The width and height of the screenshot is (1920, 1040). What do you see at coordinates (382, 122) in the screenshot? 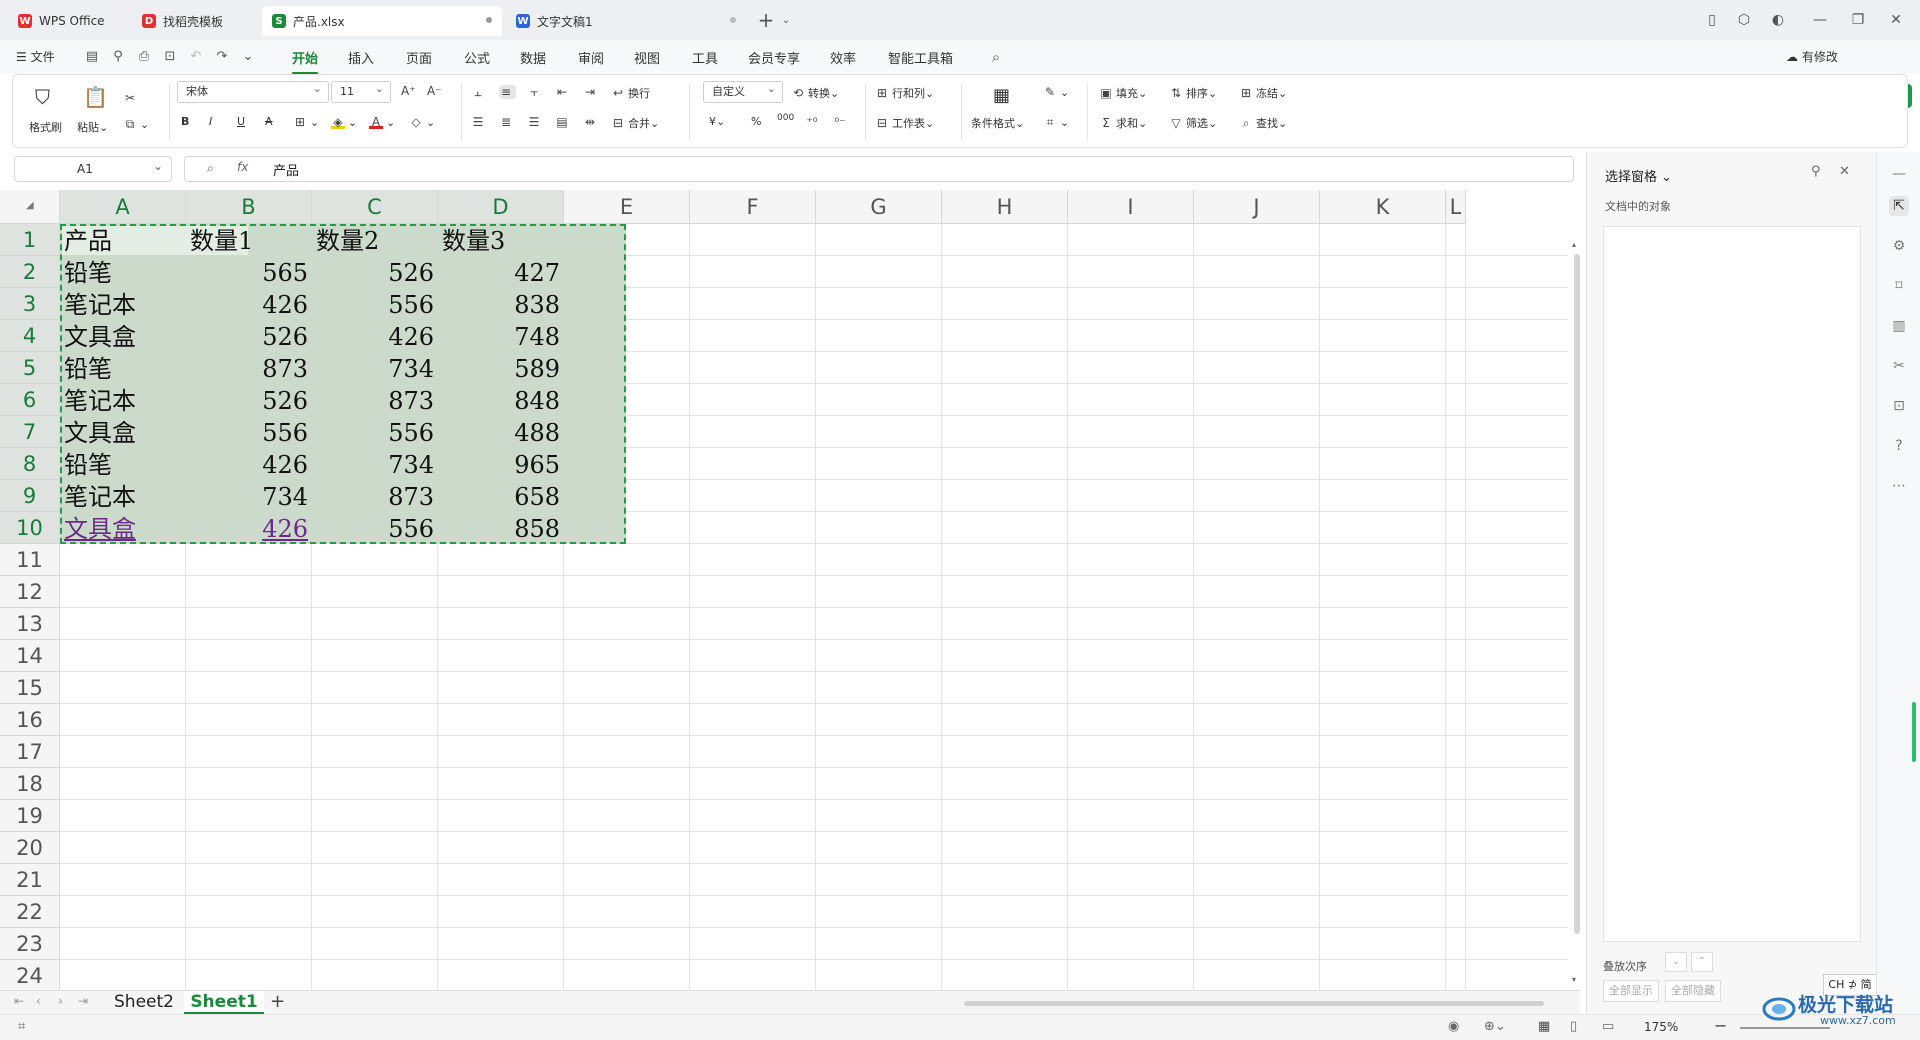
I see `font-color-icon: A ⌄` at bounding box center [382, 122].